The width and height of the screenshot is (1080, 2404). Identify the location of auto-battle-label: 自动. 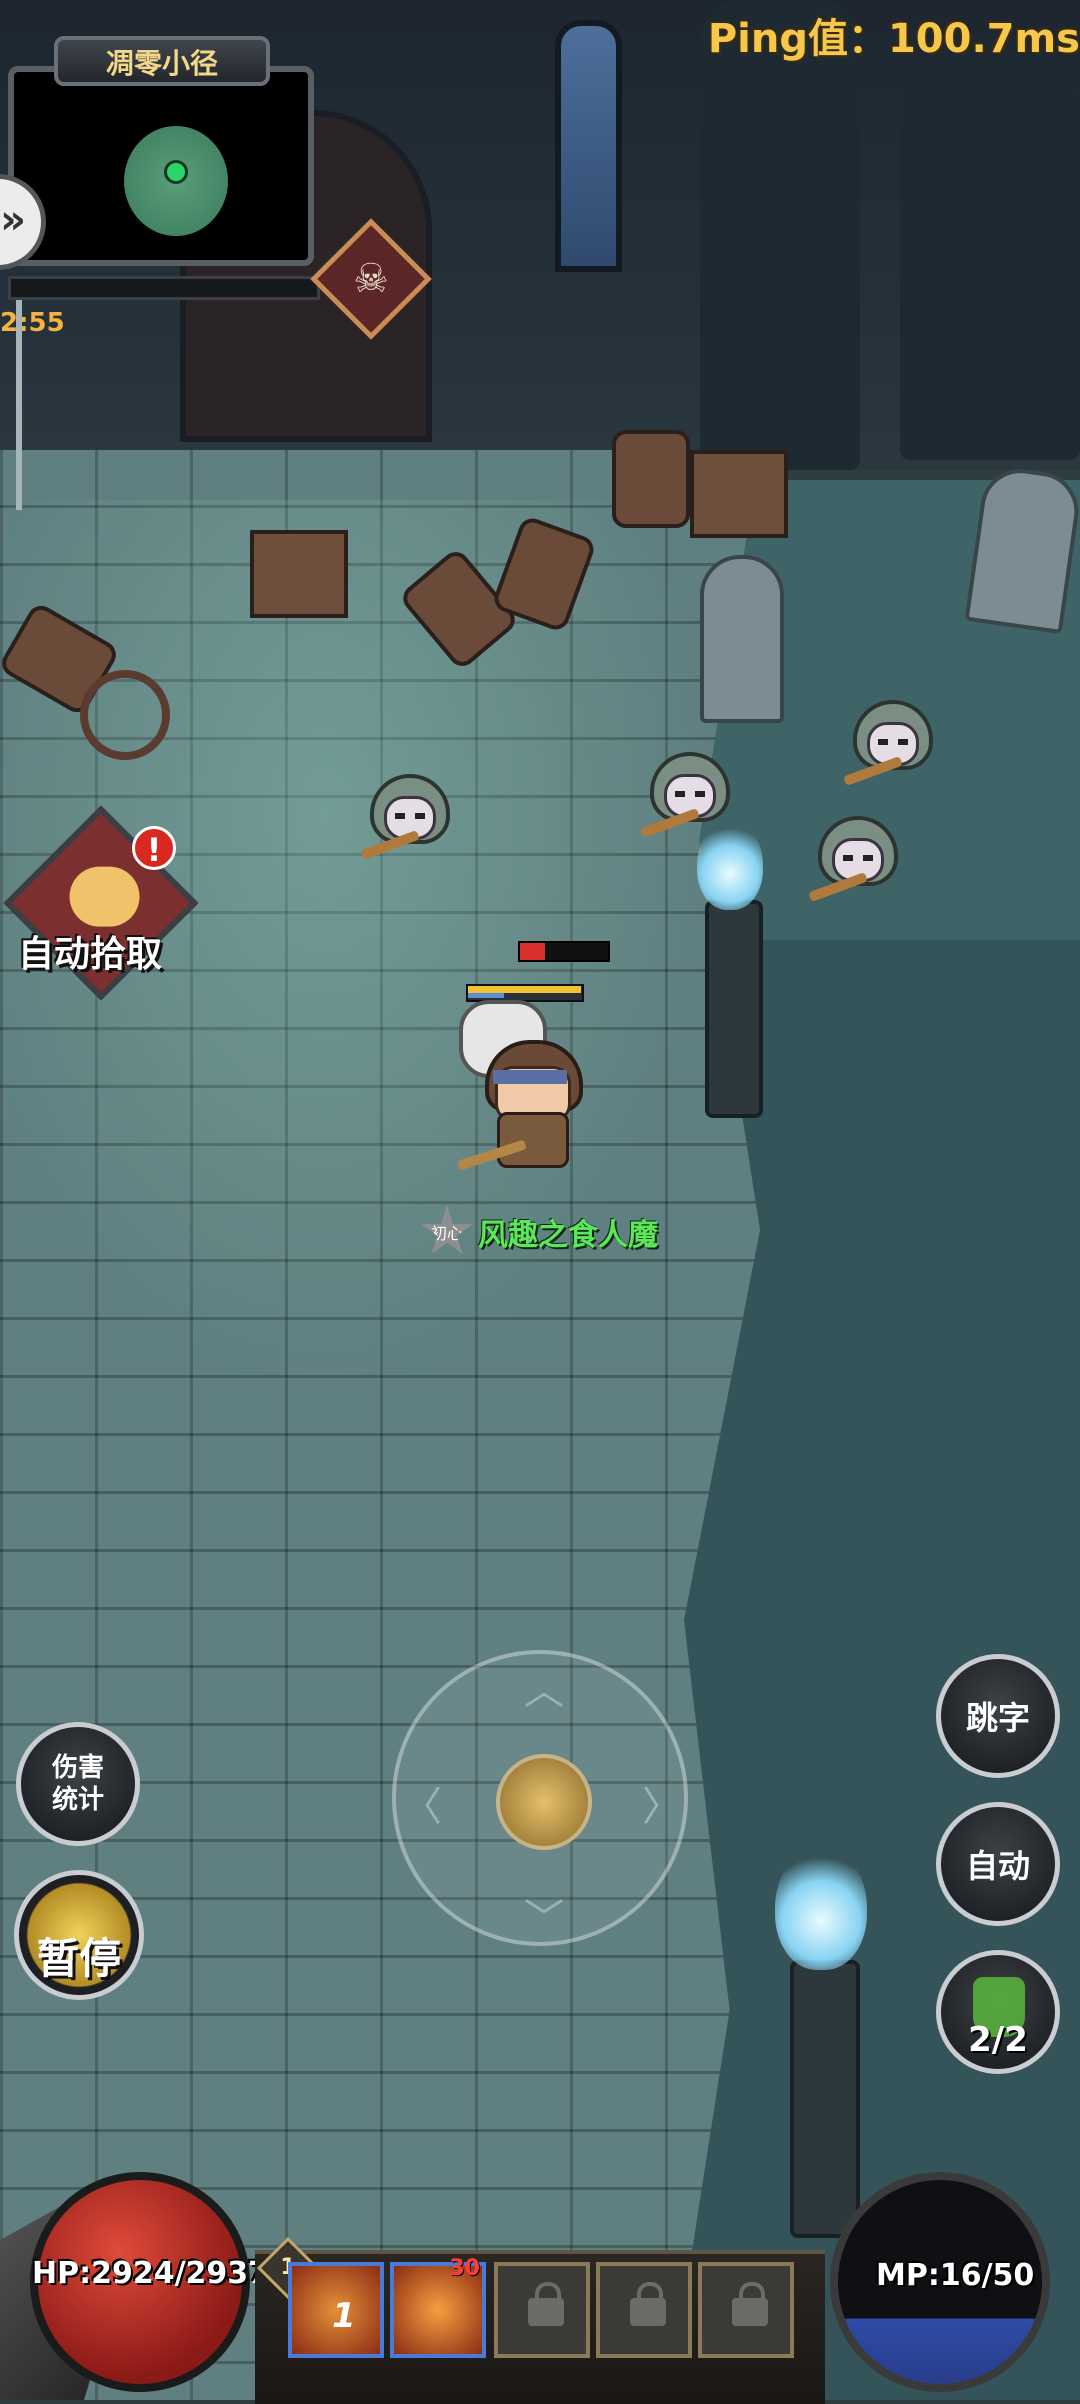
(997, 1866).